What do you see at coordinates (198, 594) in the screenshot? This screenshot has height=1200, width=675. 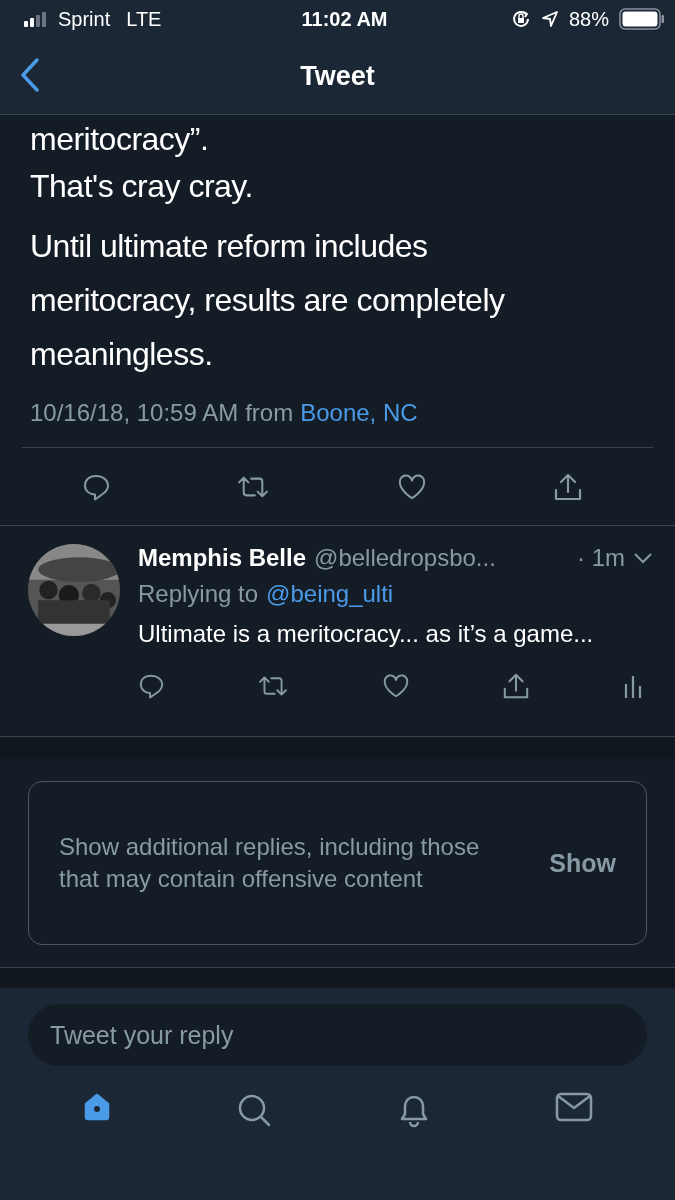 I see `replying-label: Replying to` at bounding box center [198, 594].